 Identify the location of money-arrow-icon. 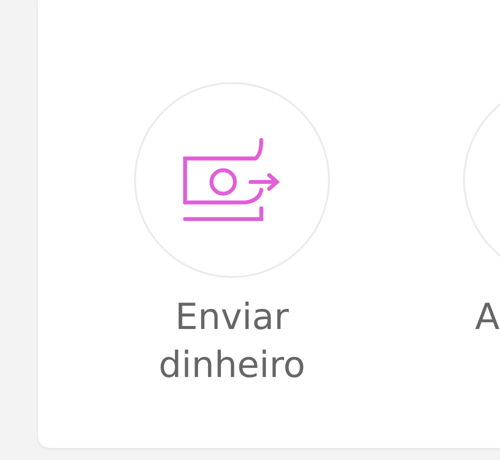
(232, 180).